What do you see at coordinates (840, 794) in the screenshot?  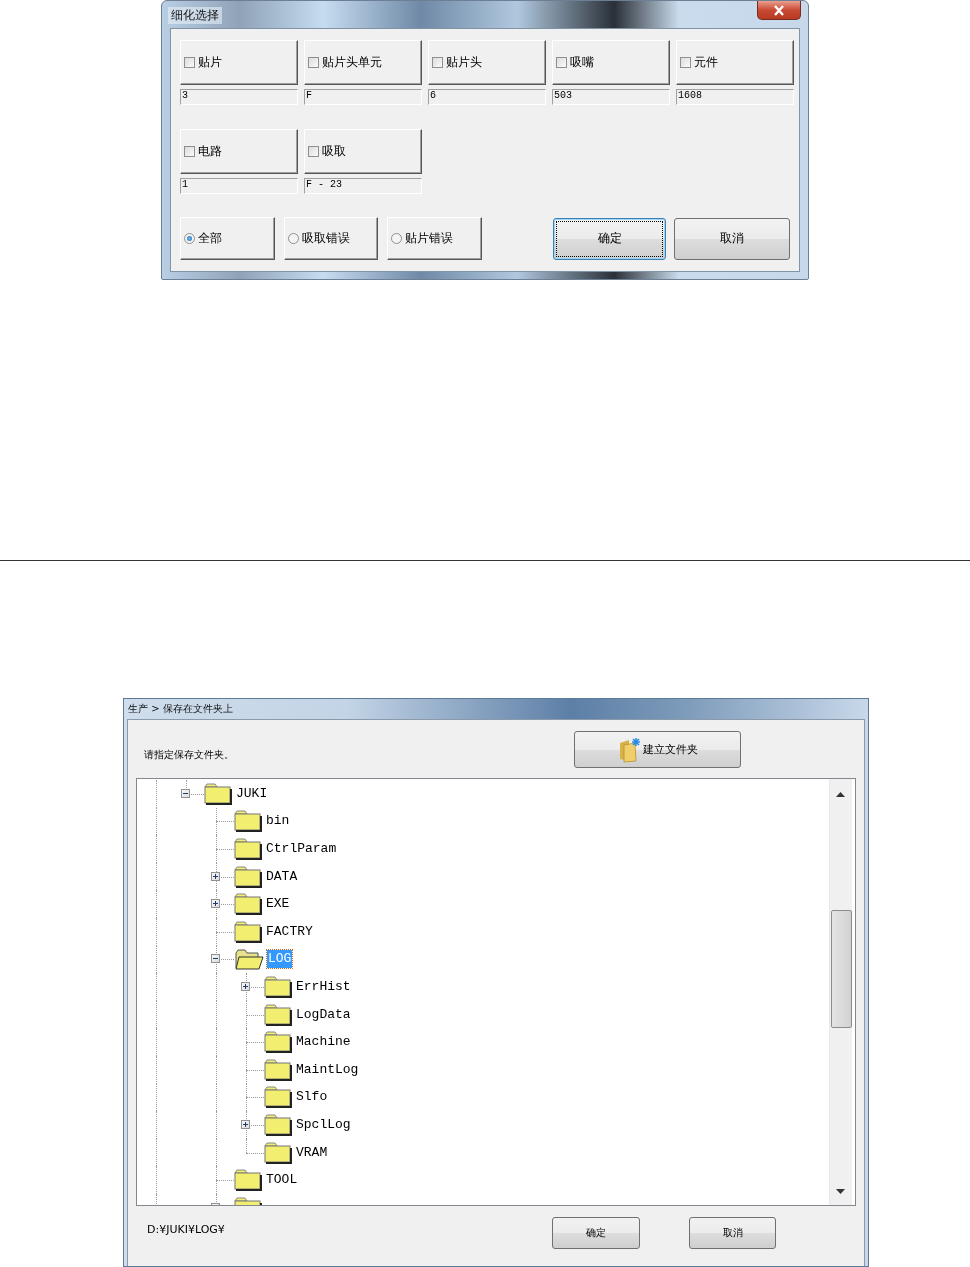 I see `scroll-up-icon` at bounding box center [840, 794].